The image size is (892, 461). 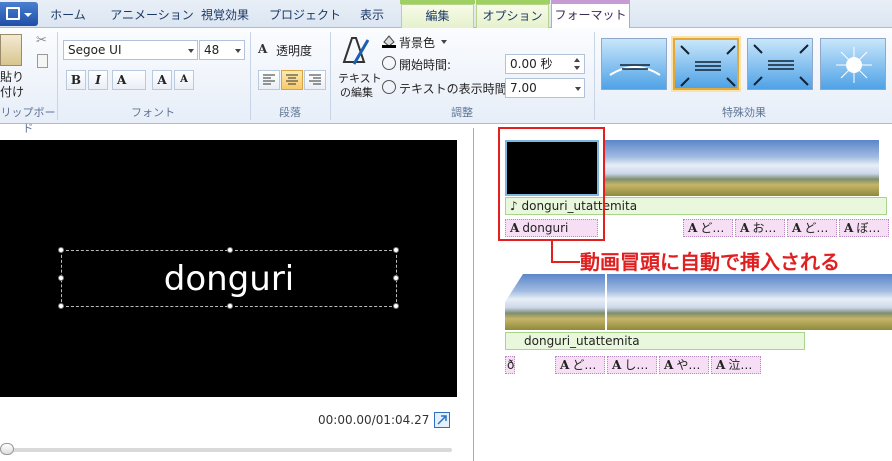 I want to click on fullscreen-button, so click(x=442, y=420).